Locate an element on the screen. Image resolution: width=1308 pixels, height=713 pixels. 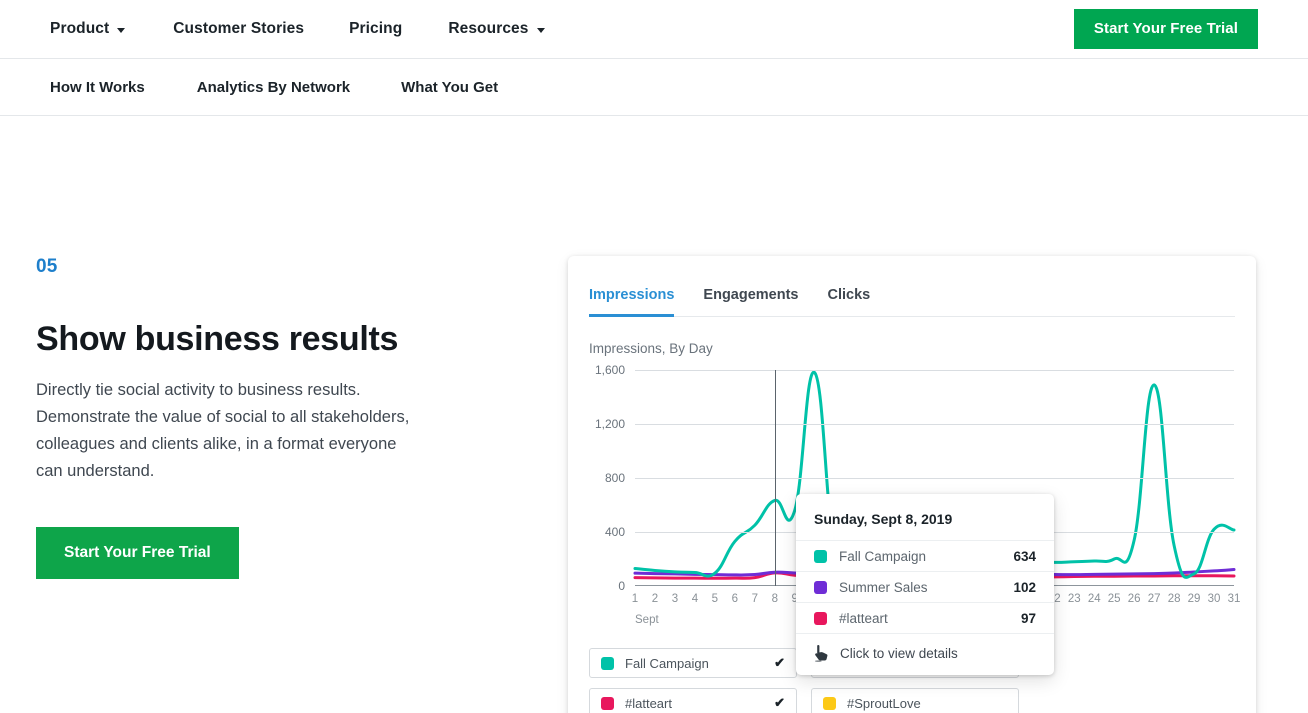
tooltip-row-fall-campaign: Fall Campaign 634 is located at coordinates (925, 555).